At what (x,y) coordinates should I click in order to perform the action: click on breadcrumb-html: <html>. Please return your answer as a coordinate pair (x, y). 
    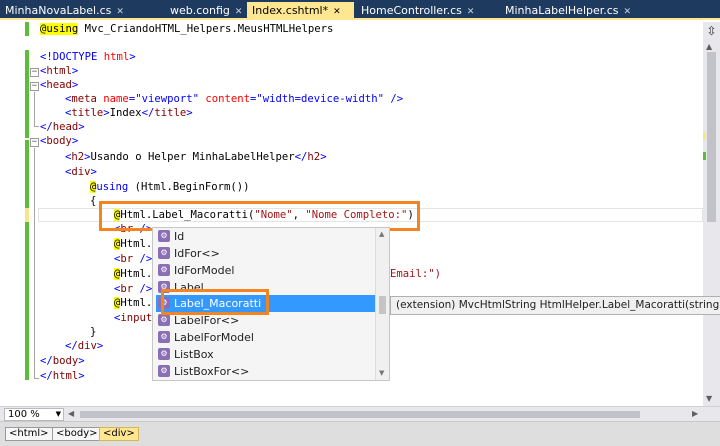
    Looking at the image, I should click on (29, 434).